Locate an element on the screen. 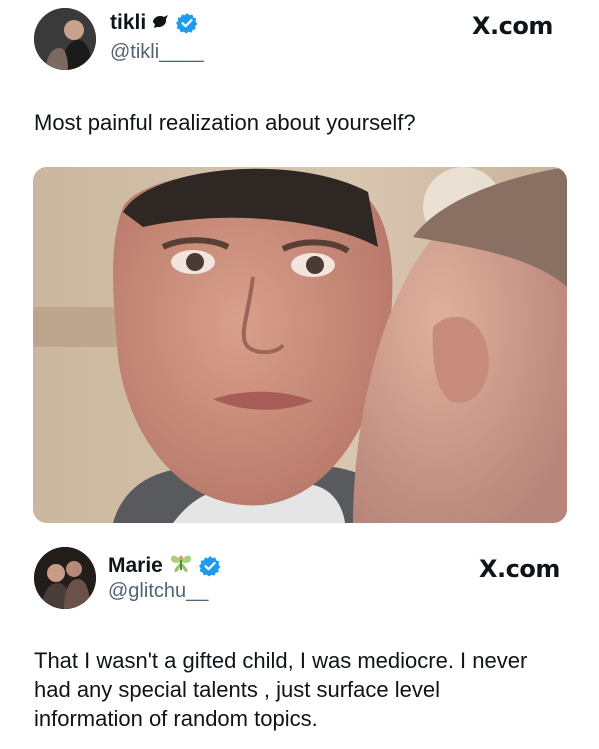 The width and height of the screenshot is (599, 749). author-name: Marie is located at coordinates (164, 566).